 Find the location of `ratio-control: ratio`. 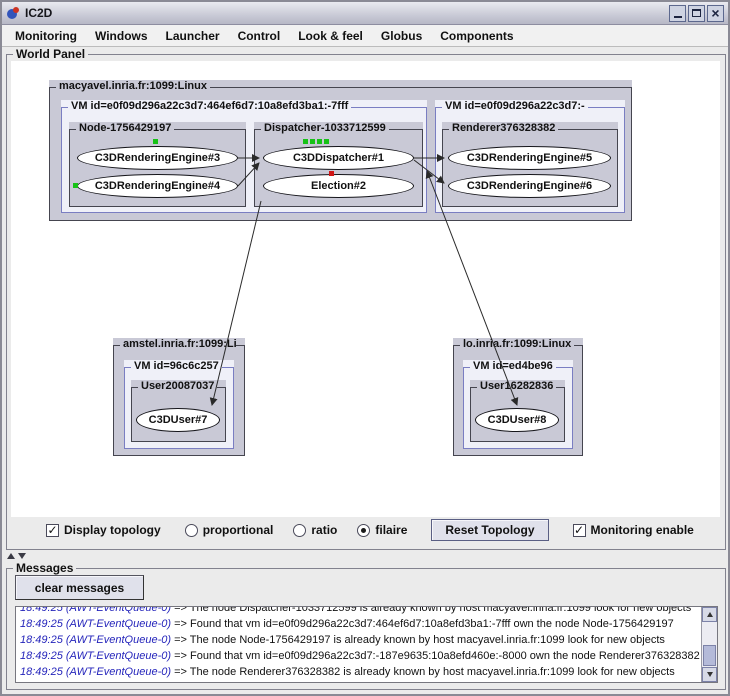

ratio-control: ratio is located at coordinates (315, 530).